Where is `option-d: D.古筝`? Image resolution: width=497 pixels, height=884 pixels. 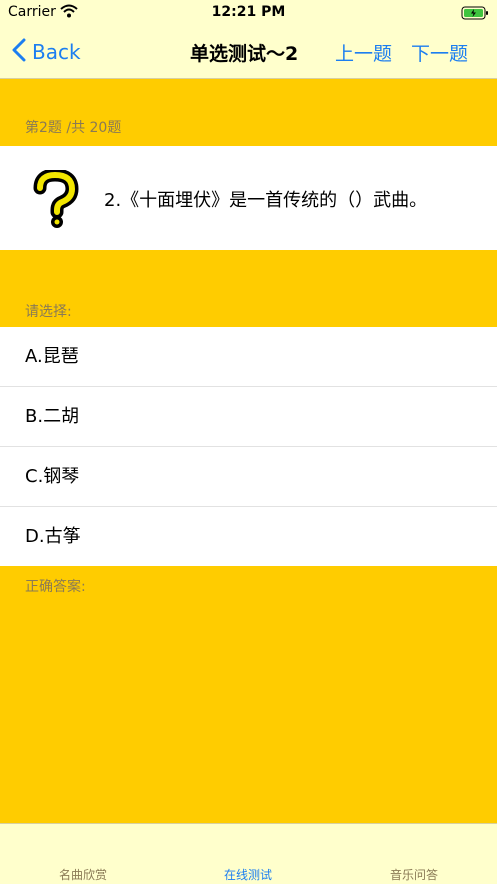 option-d: D.古筝 is located at coordinates (248, 536).